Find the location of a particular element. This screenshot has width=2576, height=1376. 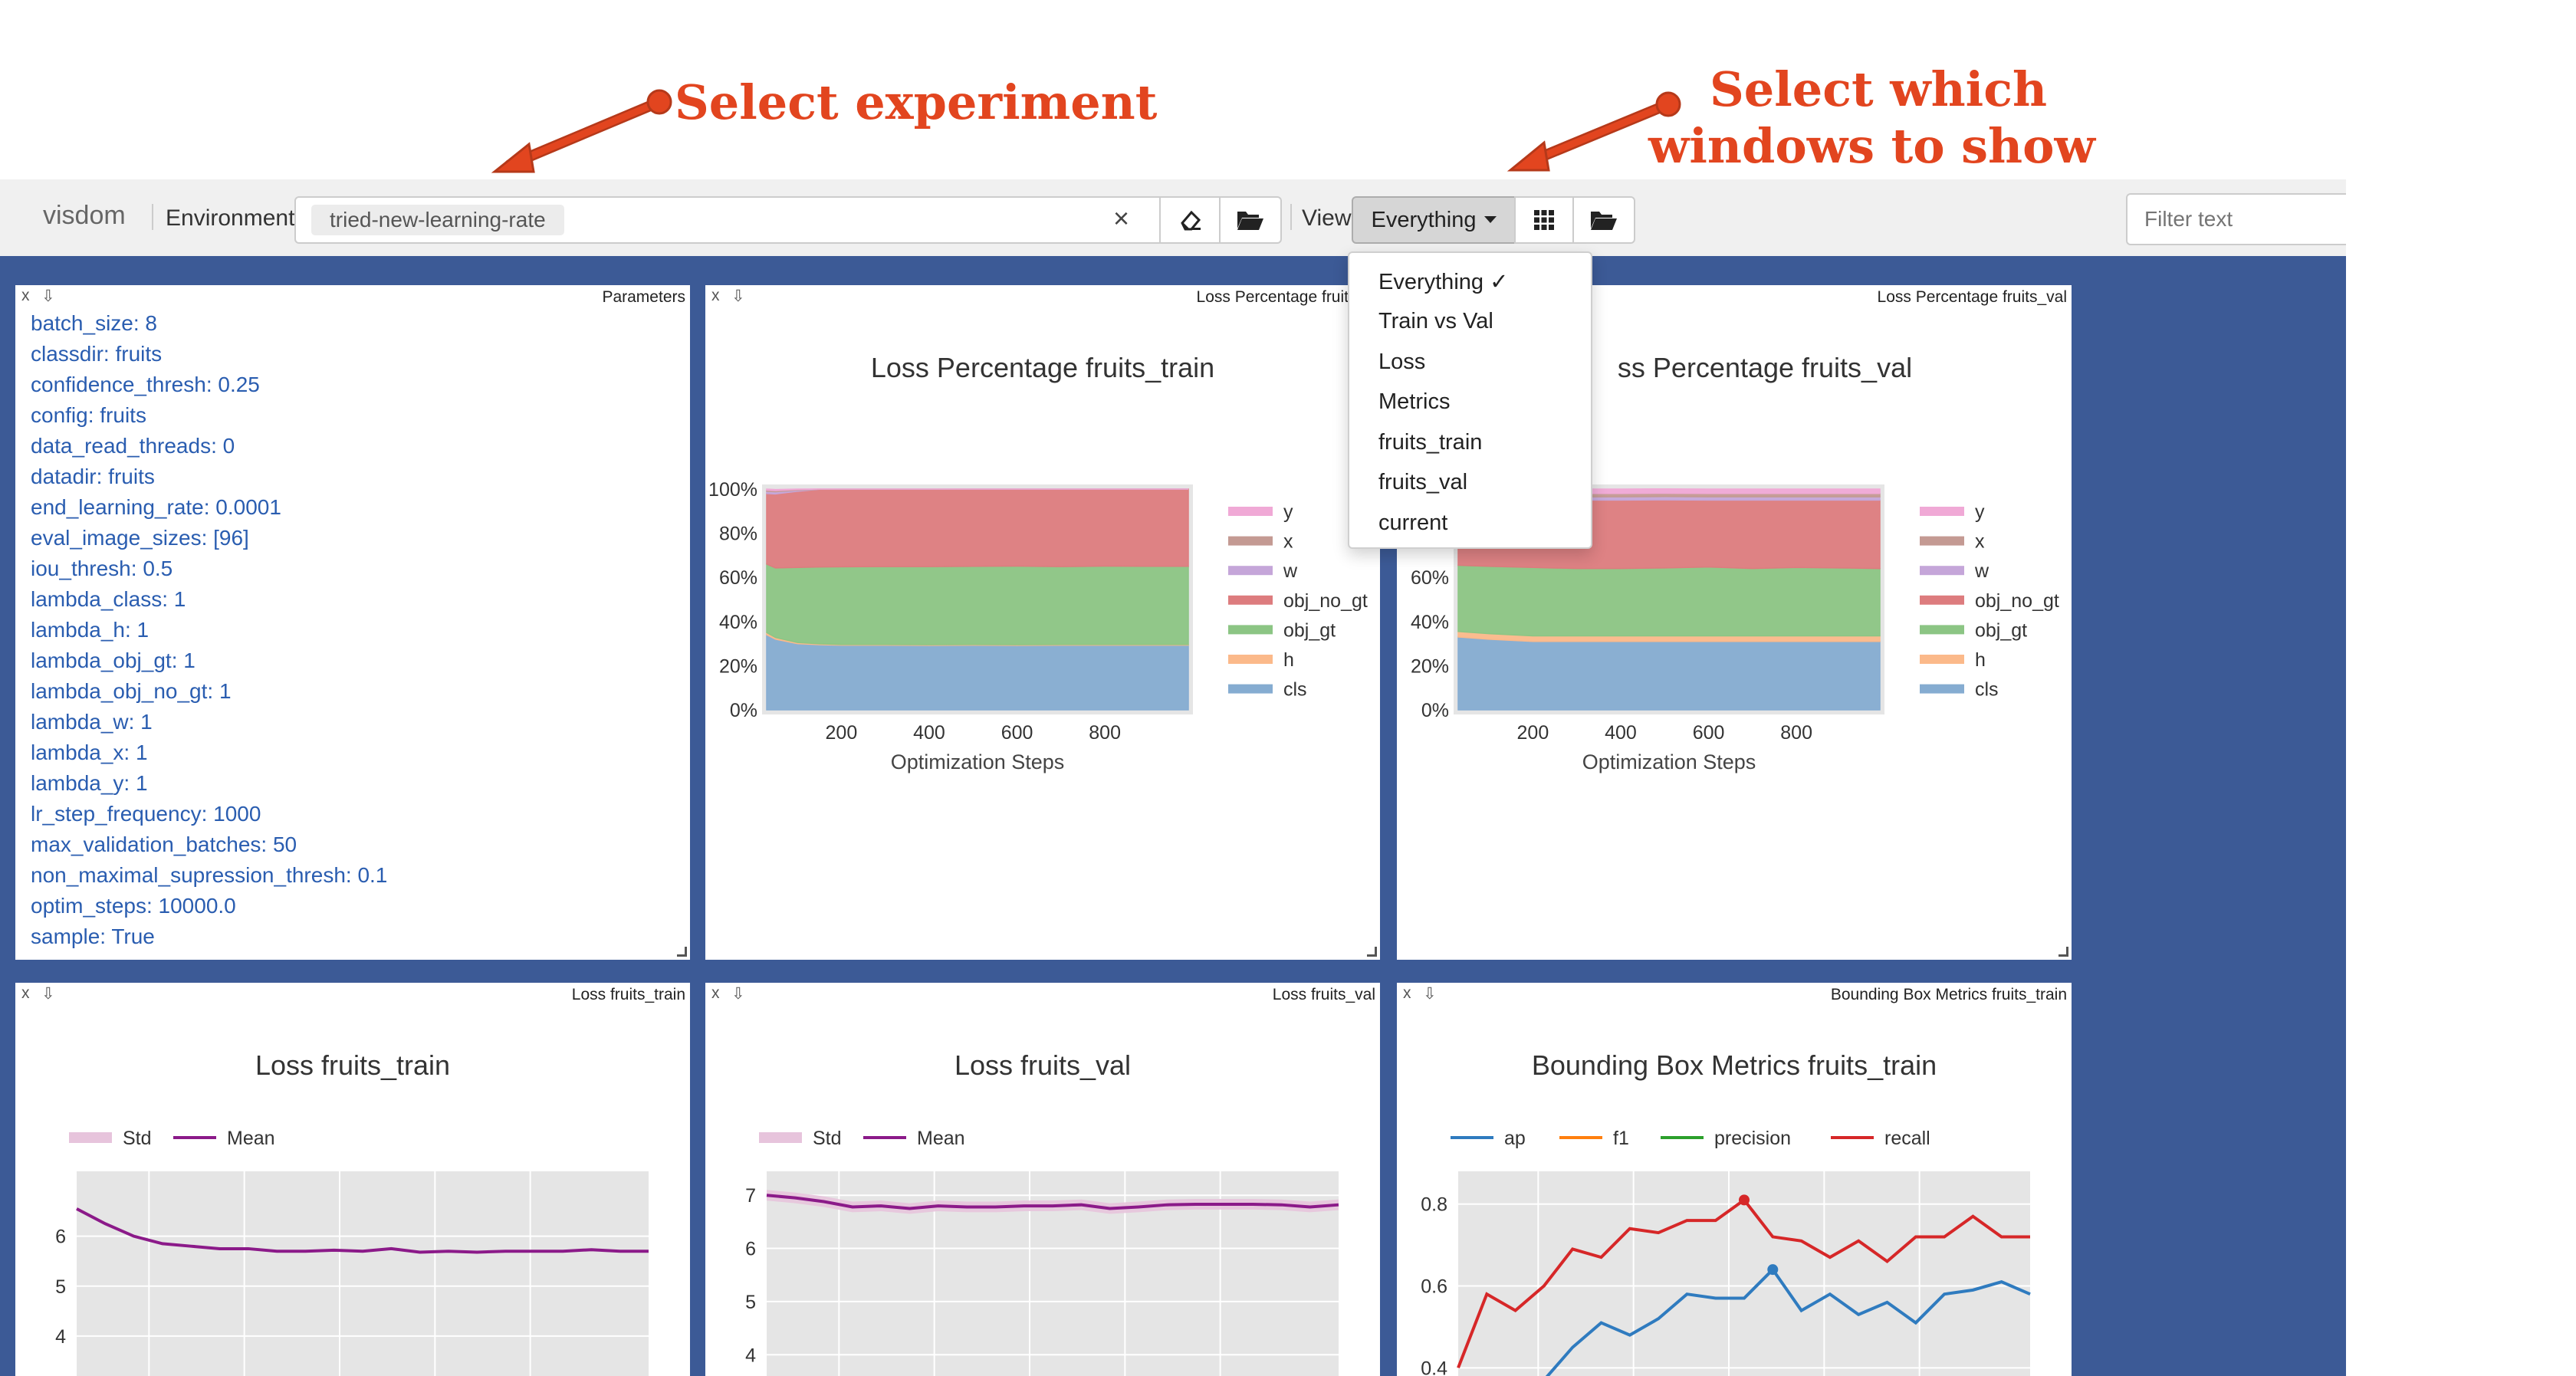

param-line: lambda_w: 1 is located at coordinates (92, 722).